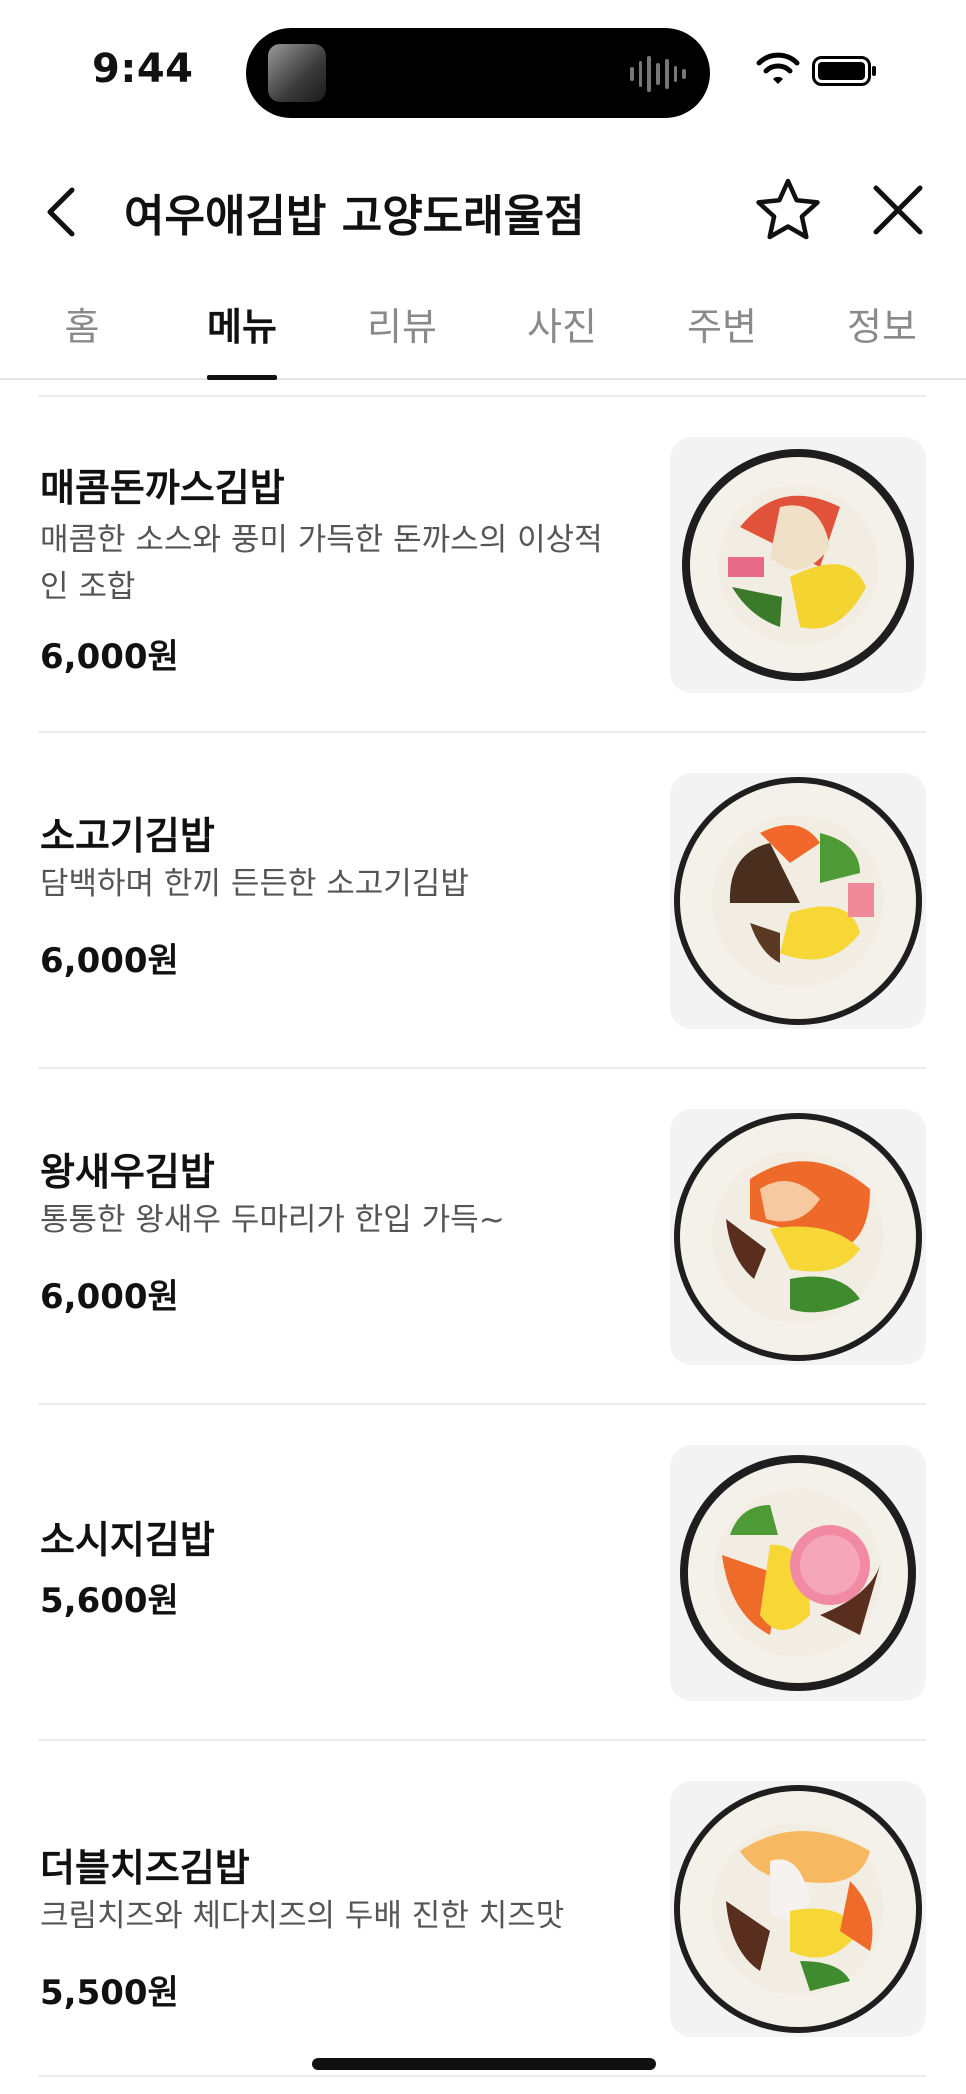 The height and width of the screenshot is (2094, 966). I want to click on store-tabs: 홈 메뉴 리뷰 사진 주변 정보, so click(483, 331).